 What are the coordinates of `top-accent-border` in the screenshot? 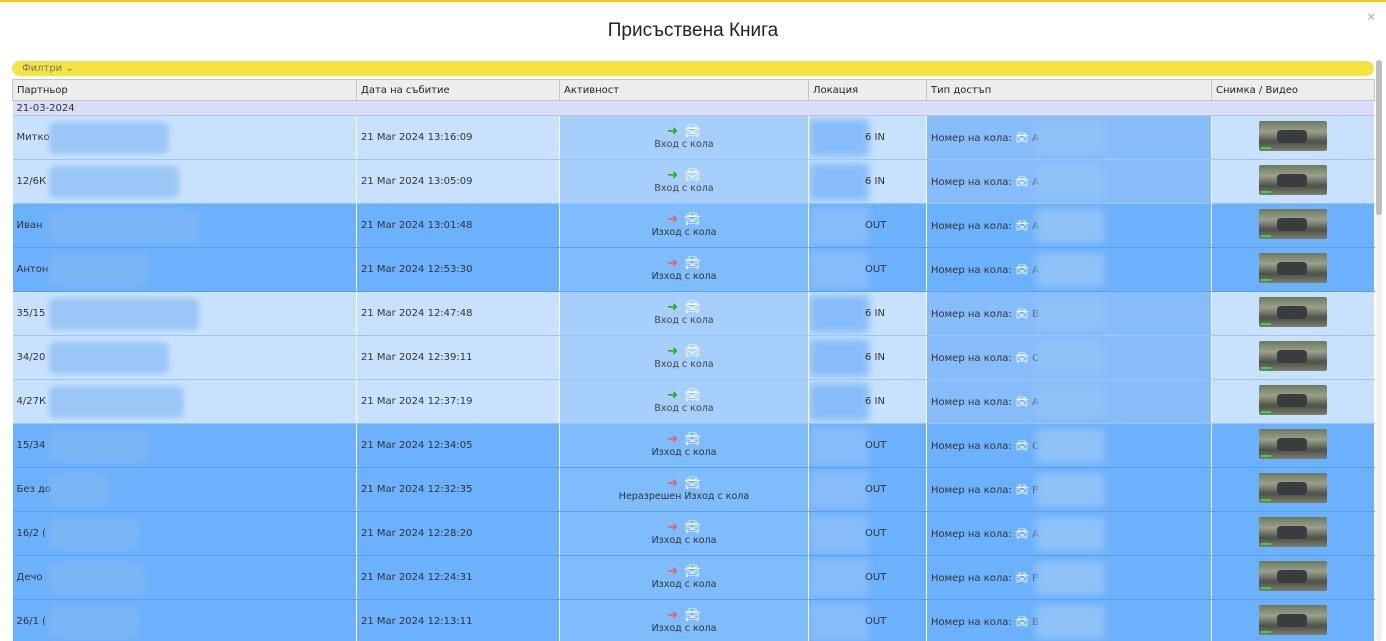 It's located at (693, 1).